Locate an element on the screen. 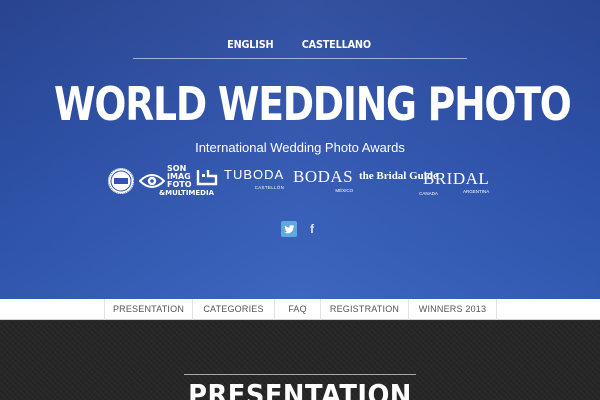 Image resolution: width=600 pixels, height=400 pixels. bridal-subtext: ARGENTINA is located at coordinates (476, 191).